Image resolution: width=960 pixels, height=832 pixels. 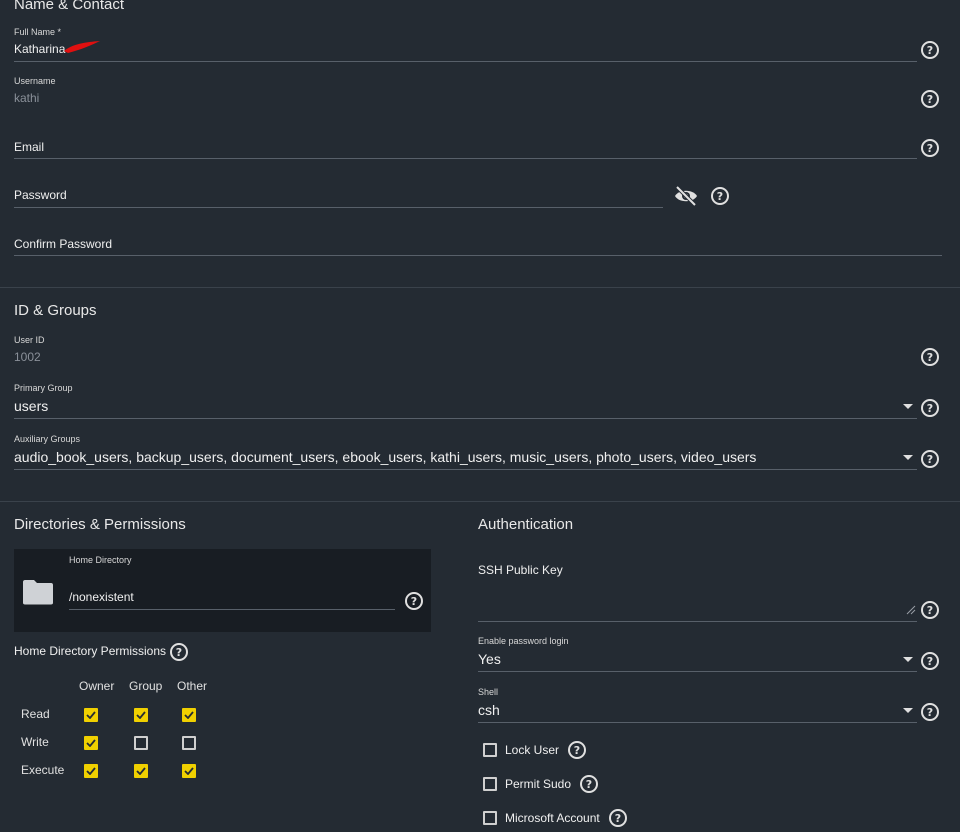 I want to click on perm-col-group: Group, so click(x=146, y=686).